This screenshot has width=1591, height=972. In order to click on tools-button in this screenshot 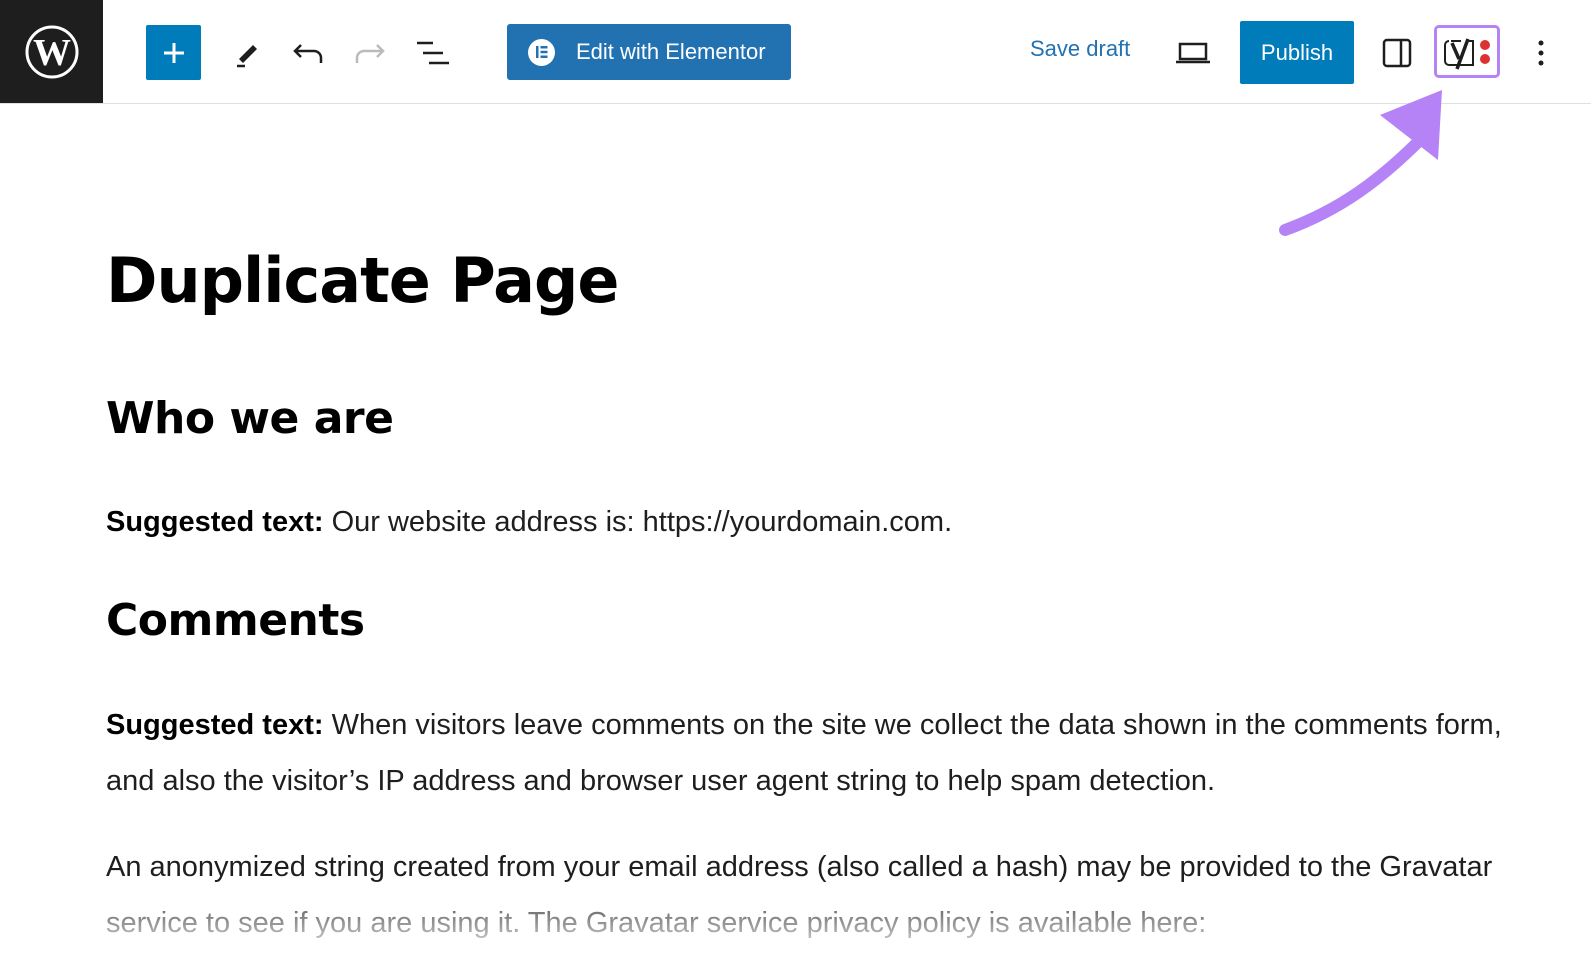, I will do `click(246, 53)`.